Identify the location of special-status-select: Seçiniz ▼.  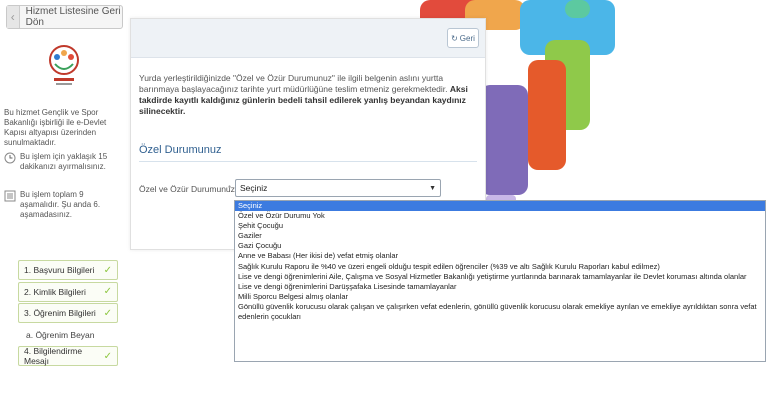
(338, 188).